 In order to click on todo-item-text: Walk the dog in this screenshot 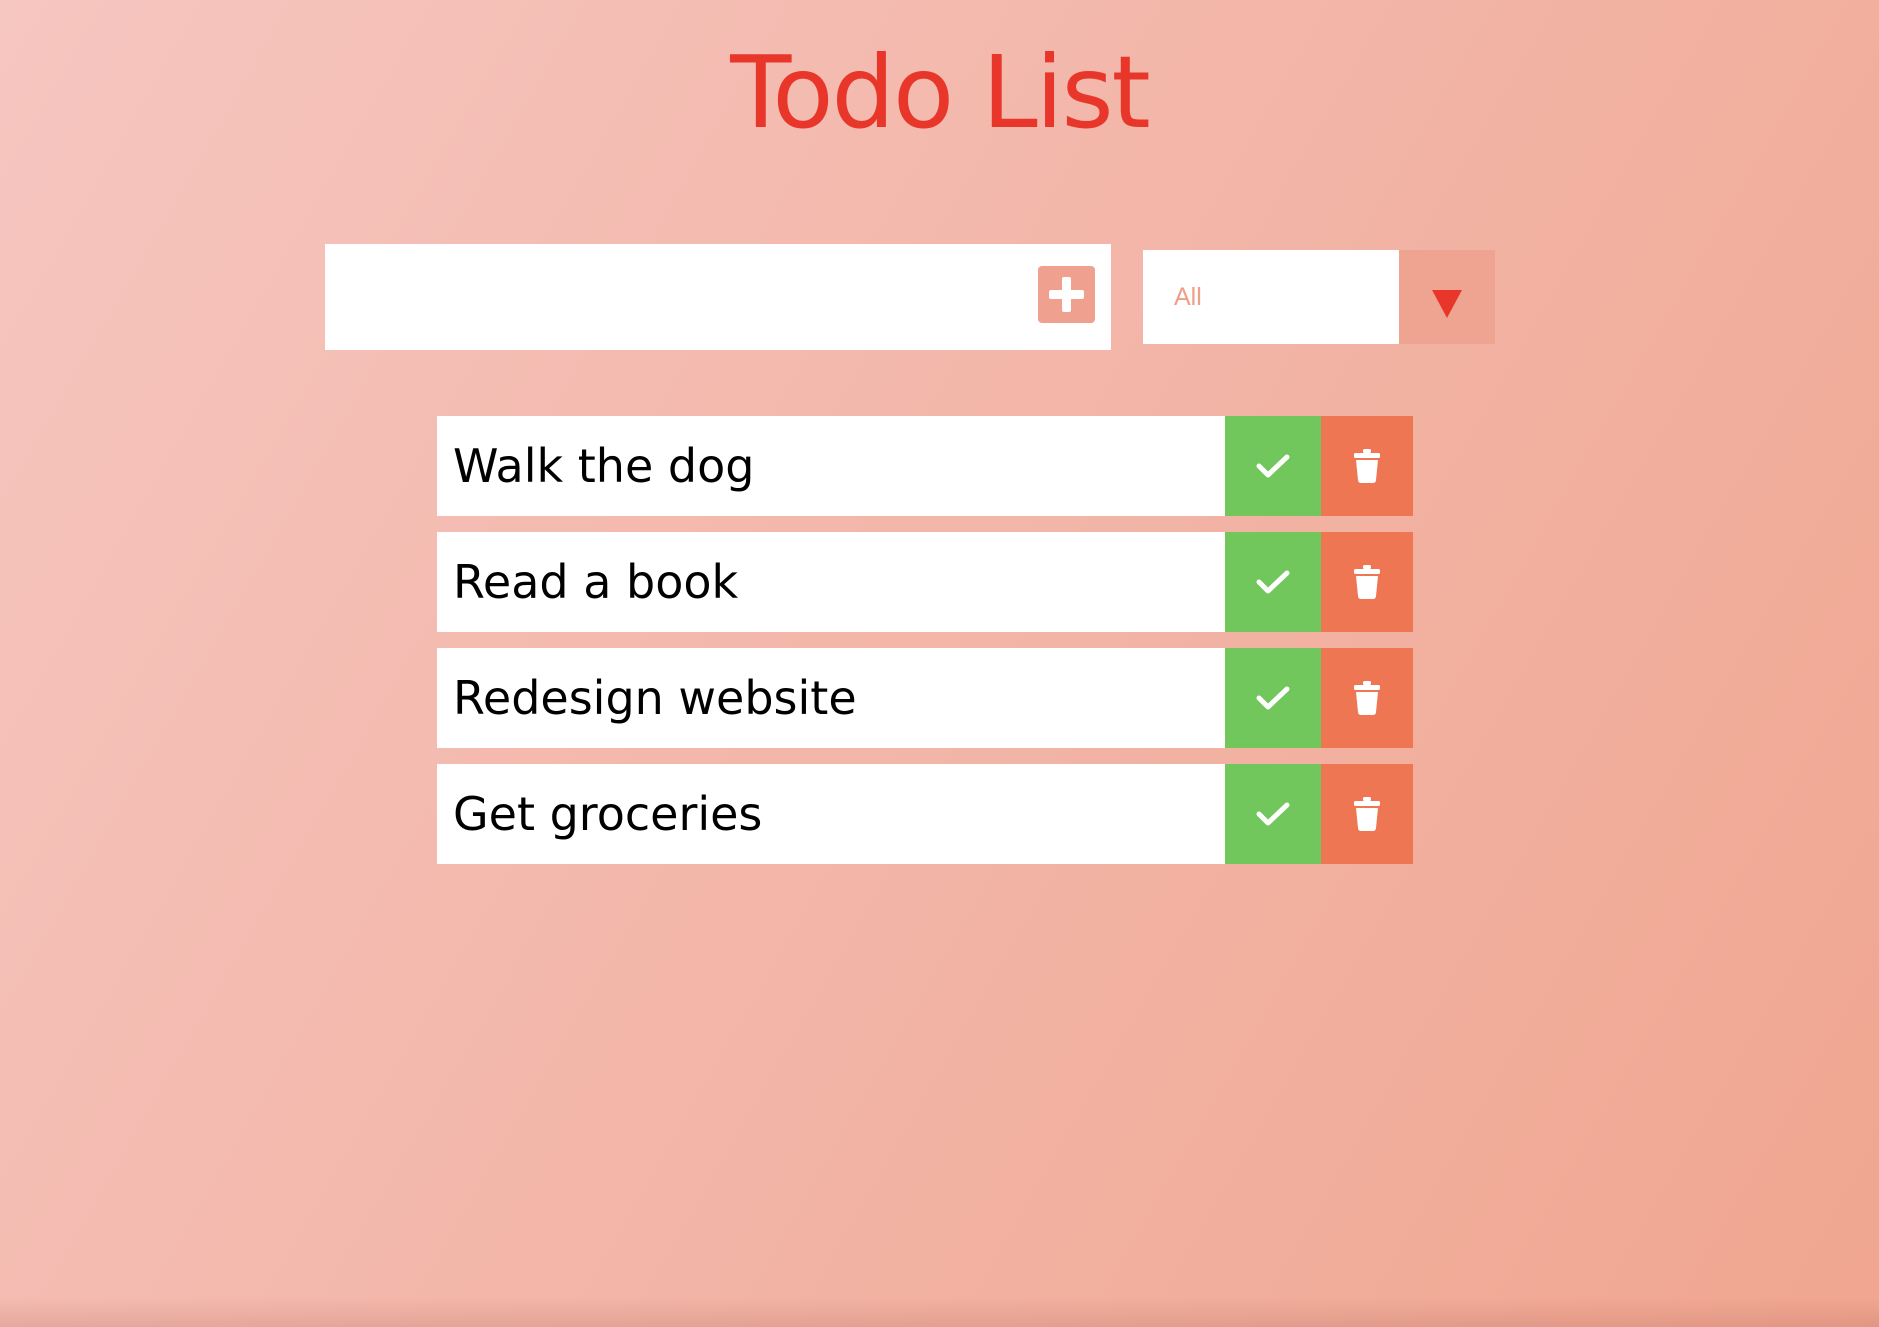, I will do `click(604, 466)`.